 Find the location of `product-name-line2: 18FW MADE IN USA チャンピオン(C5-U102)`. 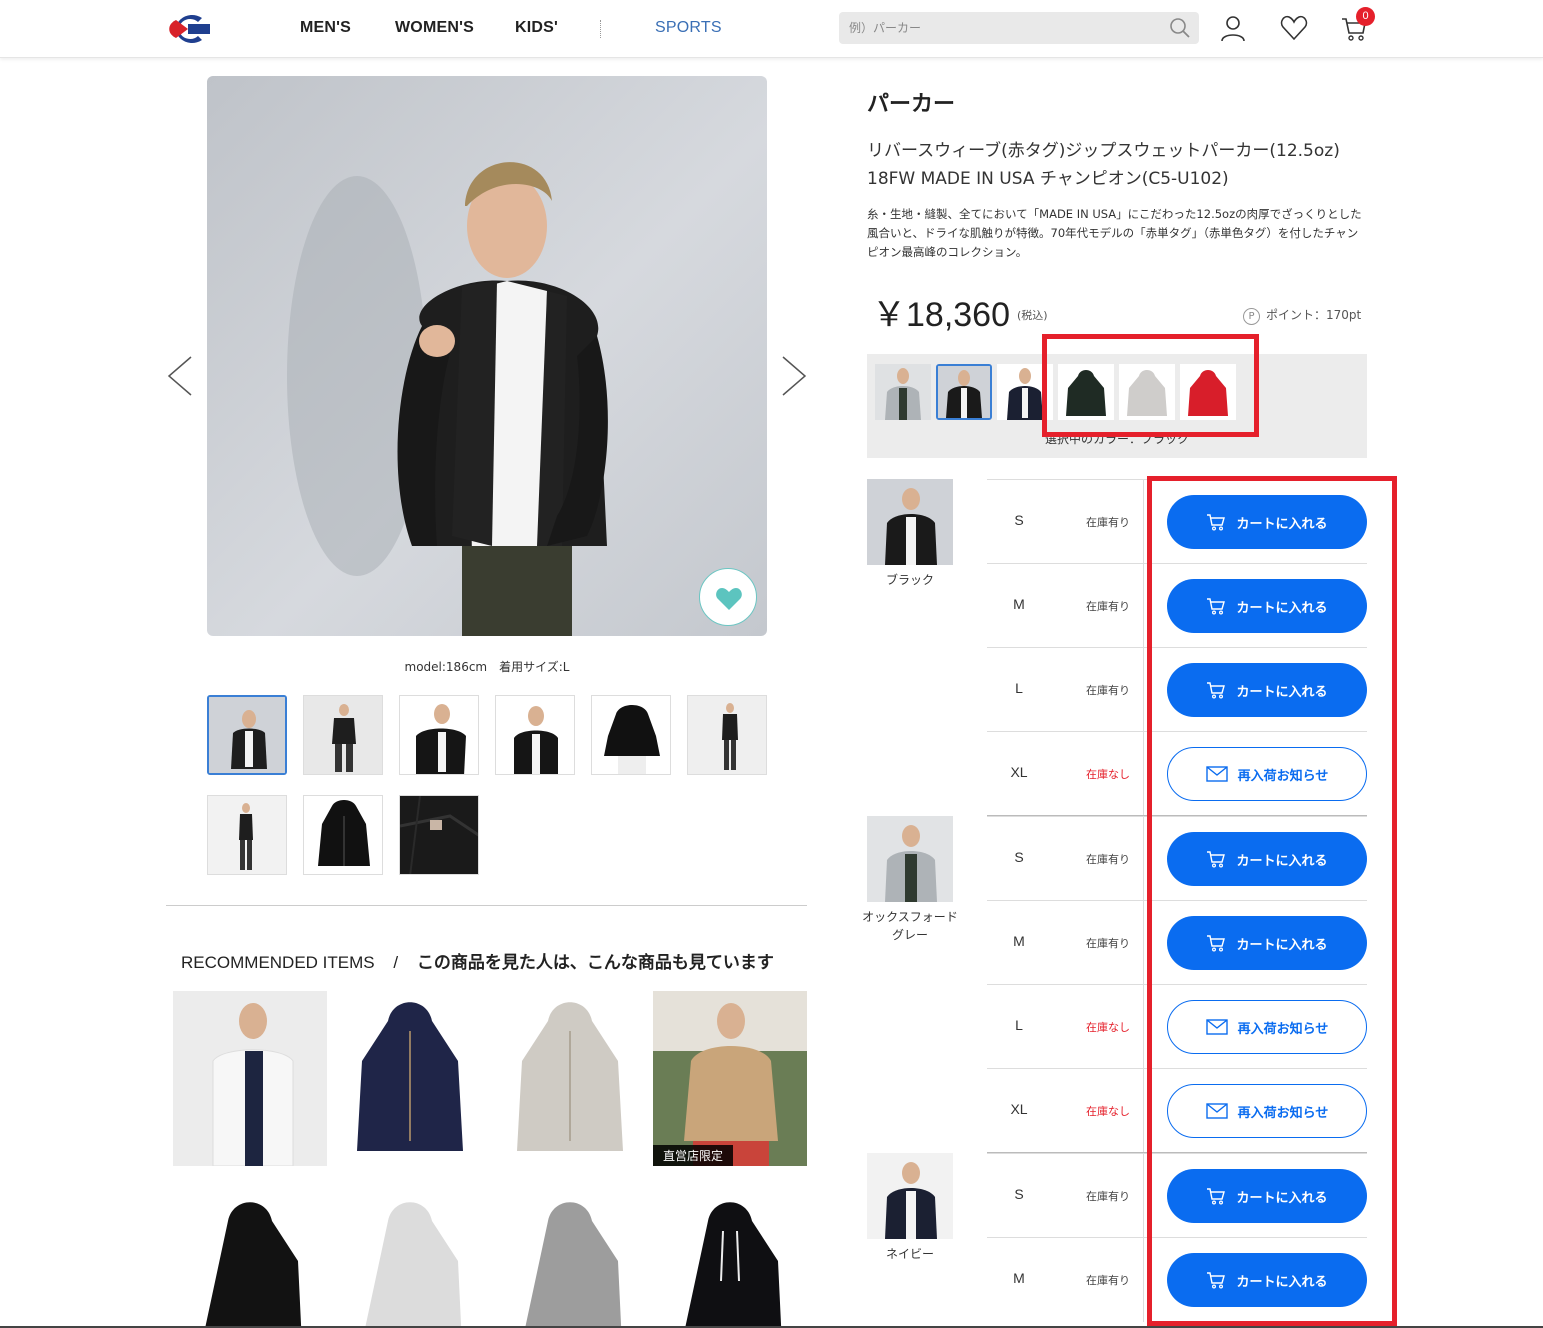

product-name-line2: 18FW MADE IN USA チャンピオン(C5-U102) is located at coordinates (1048, 179).